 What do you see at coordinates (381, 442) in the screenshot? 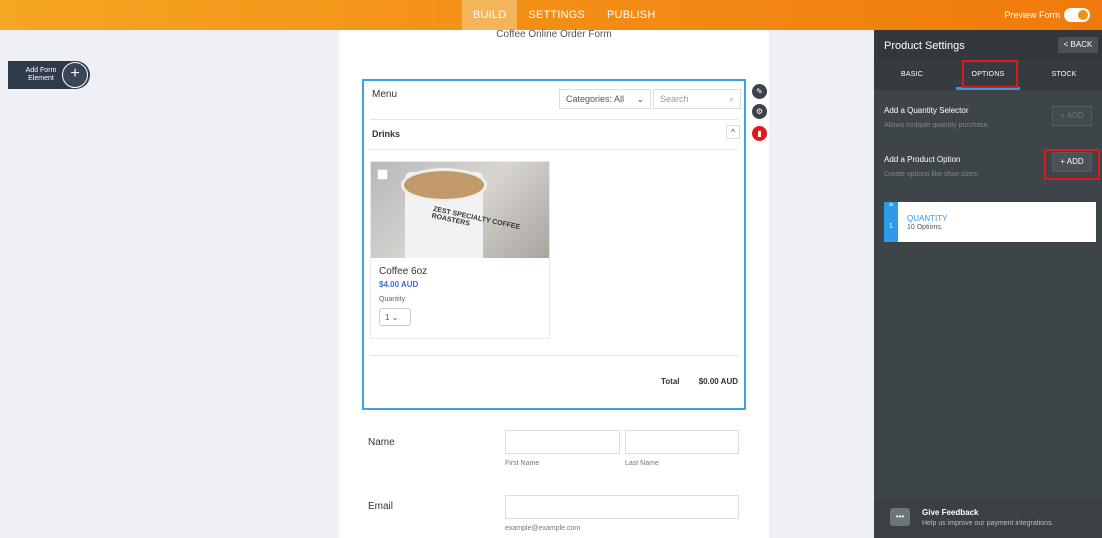
I see `name-field-label: Name` at bounding box center [381, 442].